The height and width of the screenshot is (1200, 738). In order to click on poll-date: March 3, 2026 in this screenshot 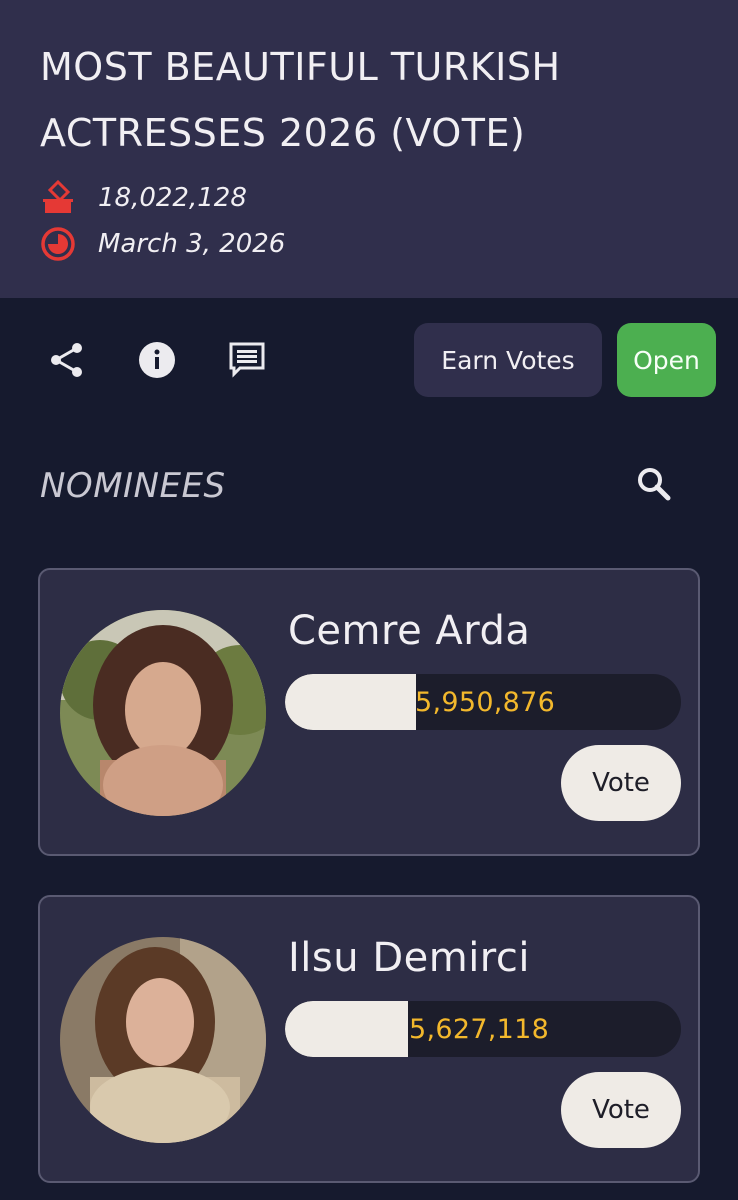, I will do `click(192, 244)`.